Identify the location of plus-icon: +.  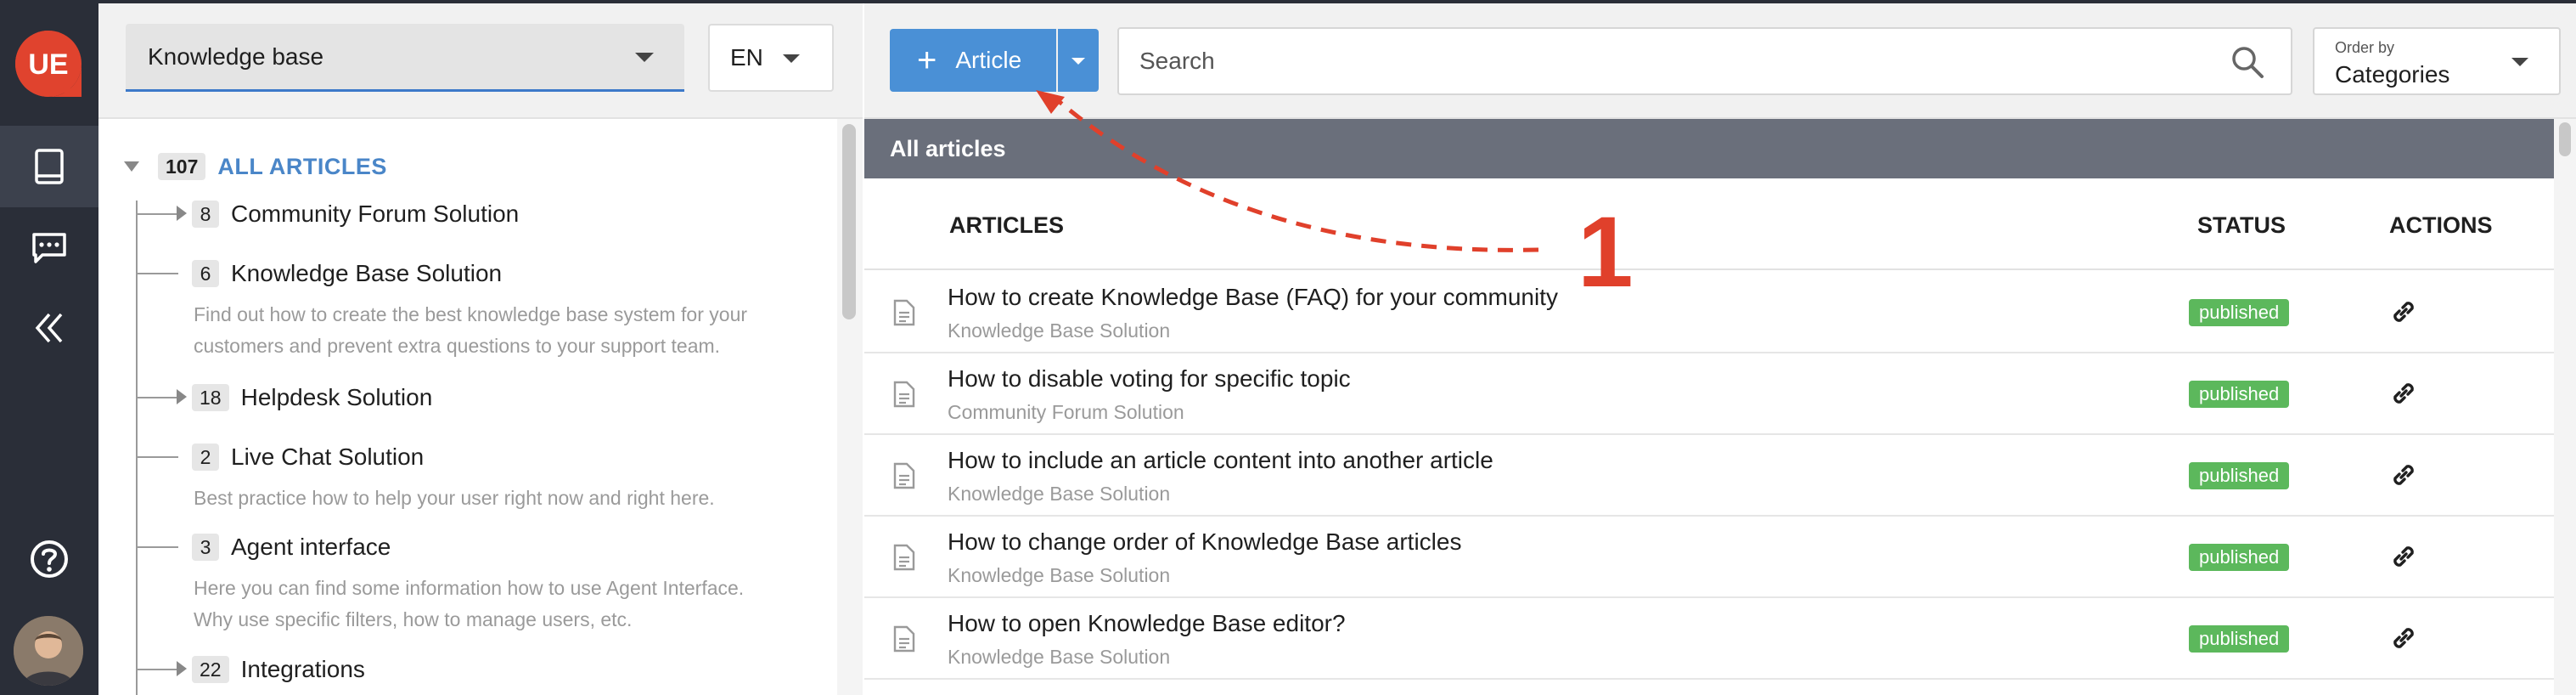
(927, 60).